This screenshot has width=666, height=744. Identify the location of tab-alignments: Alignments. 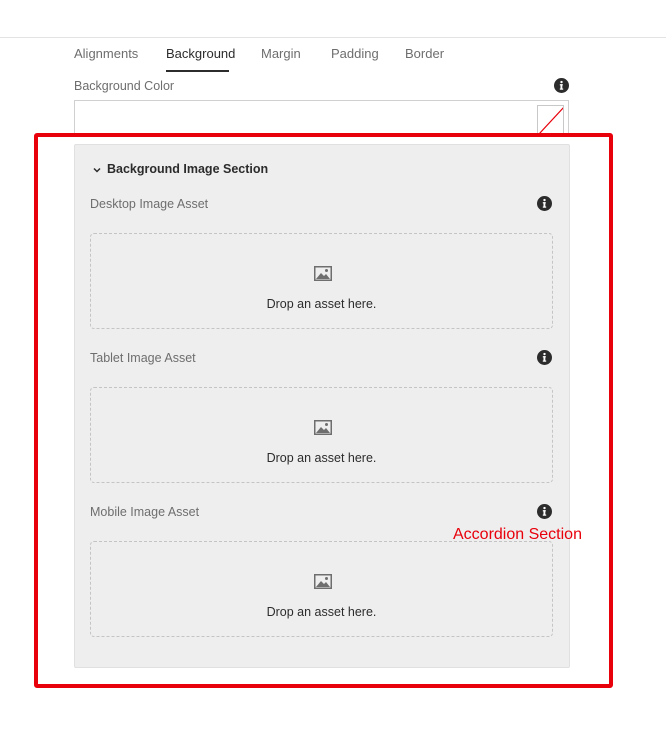
(106, 53).